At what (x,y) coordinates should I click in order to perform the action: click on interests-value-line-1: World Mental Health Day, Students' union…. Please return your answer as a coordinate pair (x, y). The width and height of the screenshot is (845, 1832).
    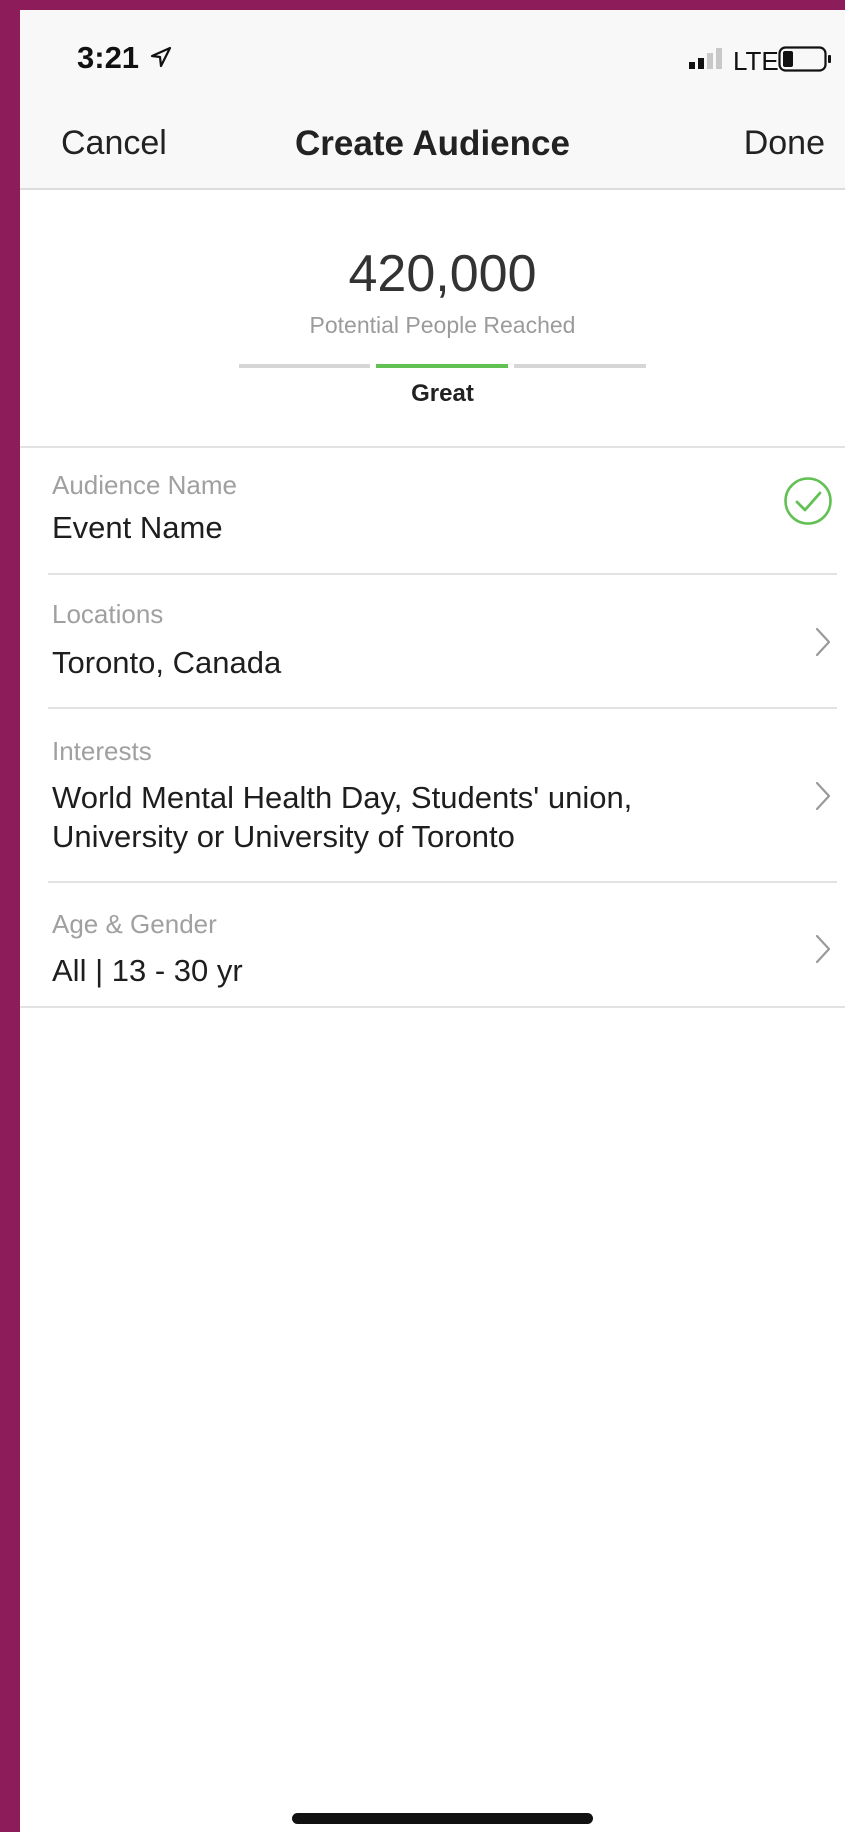
    Looking at the image, I should click on (342, 797).